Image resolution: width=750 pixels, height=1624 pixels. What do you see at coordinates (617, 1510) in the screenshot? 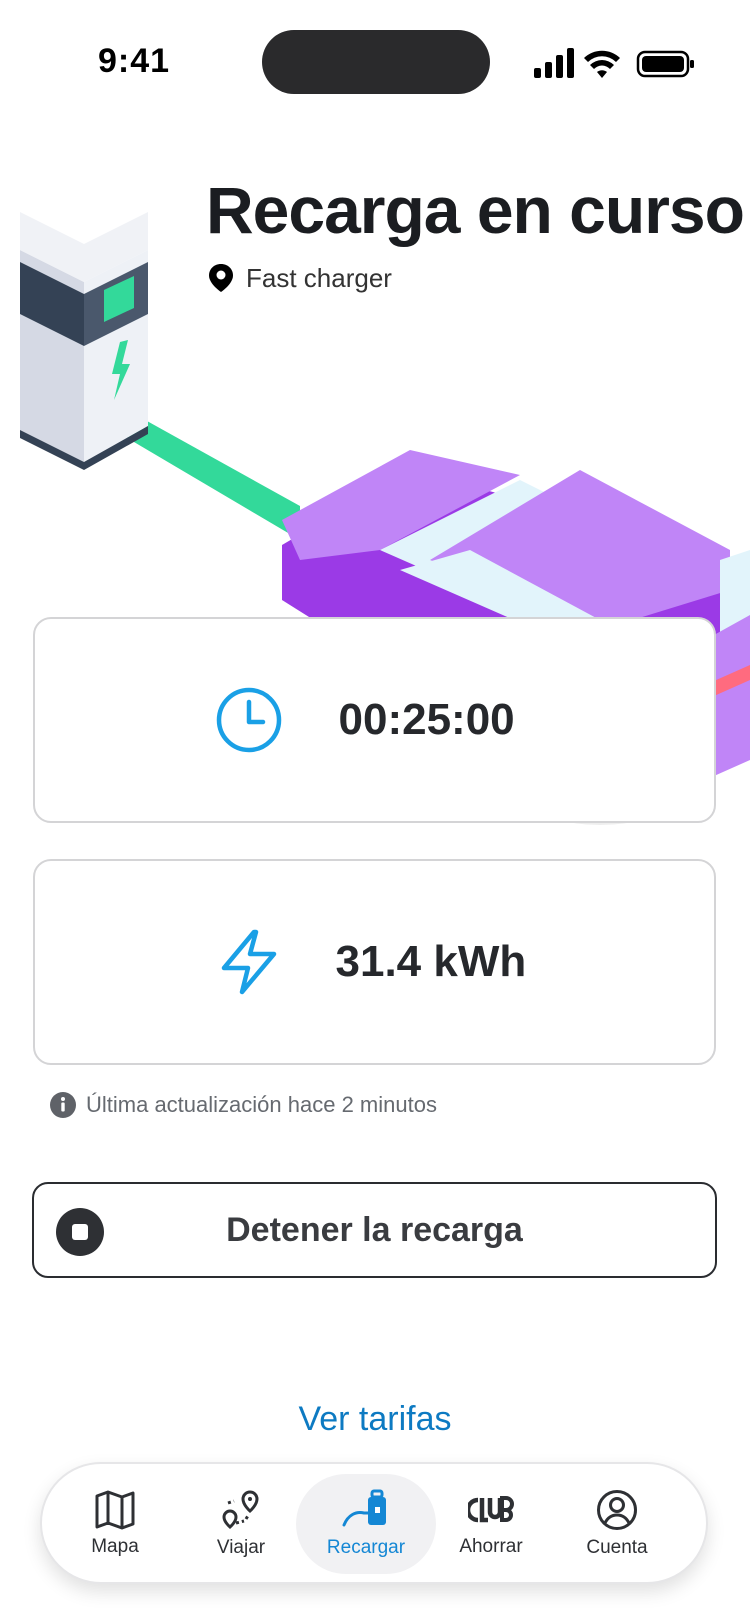
I see `account-icon` at bounding box center [617, 1510].